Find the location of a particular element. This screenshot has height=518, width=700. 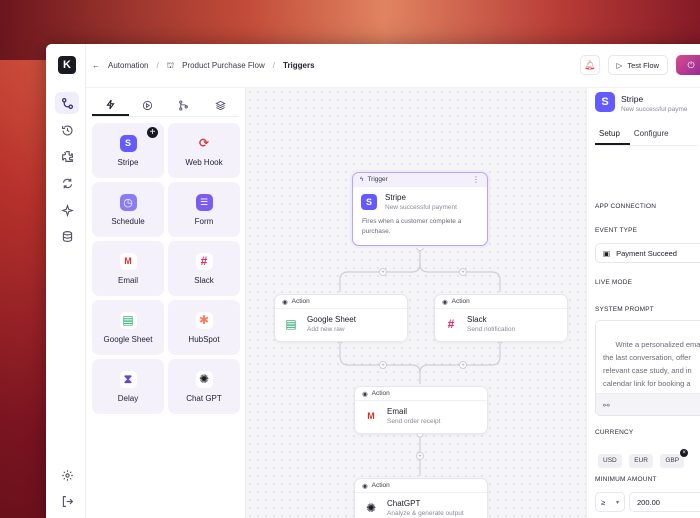

chip-label: EUR is located at coordinates (641, 460).